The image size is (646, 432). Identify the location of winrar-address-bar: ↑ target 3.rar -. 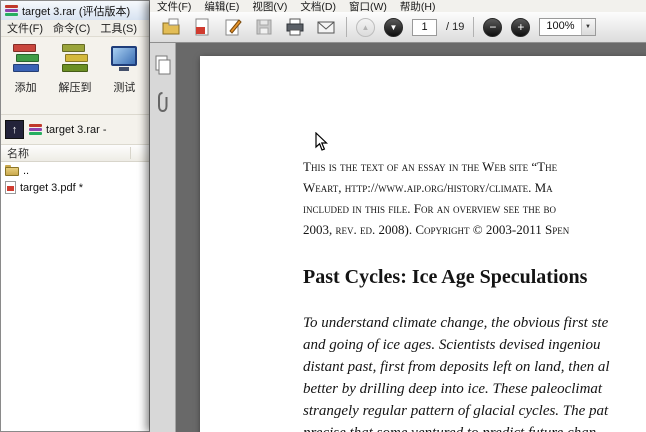
(75, 130).